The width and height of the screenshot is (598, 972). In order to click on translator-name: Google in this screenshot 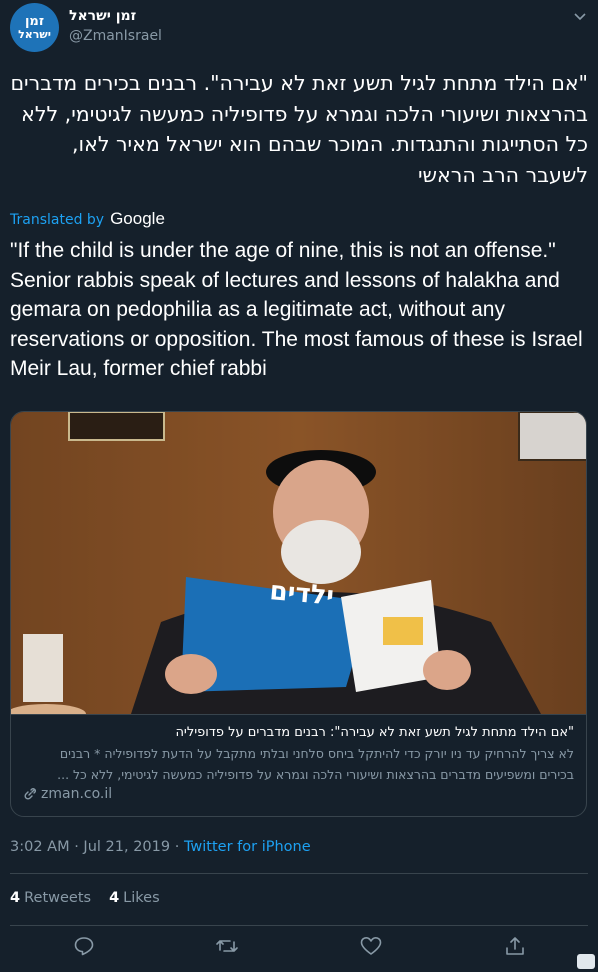, I will do `click(137, 218)`.